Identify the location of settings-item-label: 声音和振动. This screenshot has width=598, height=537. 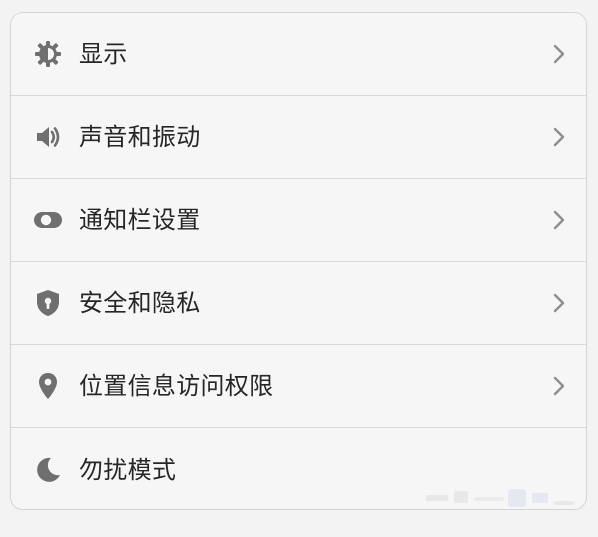
(140, 137).